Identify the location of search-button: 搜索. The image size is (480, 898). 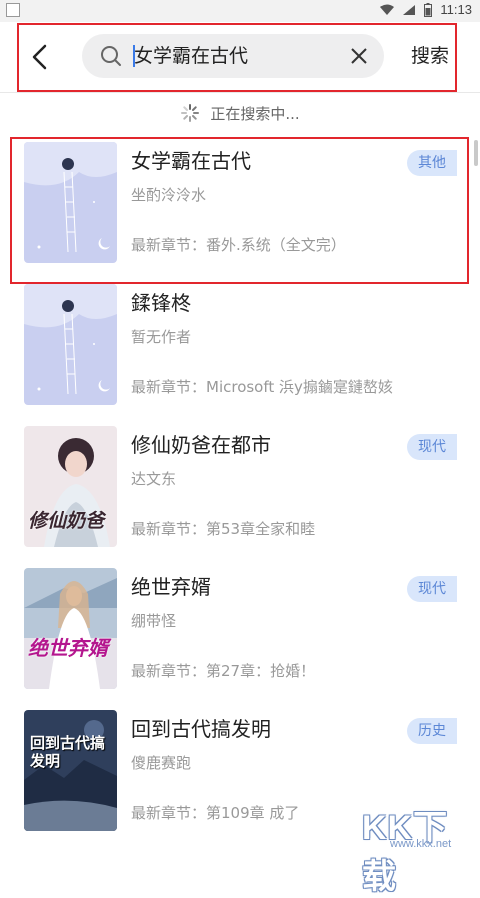
(430, 56).